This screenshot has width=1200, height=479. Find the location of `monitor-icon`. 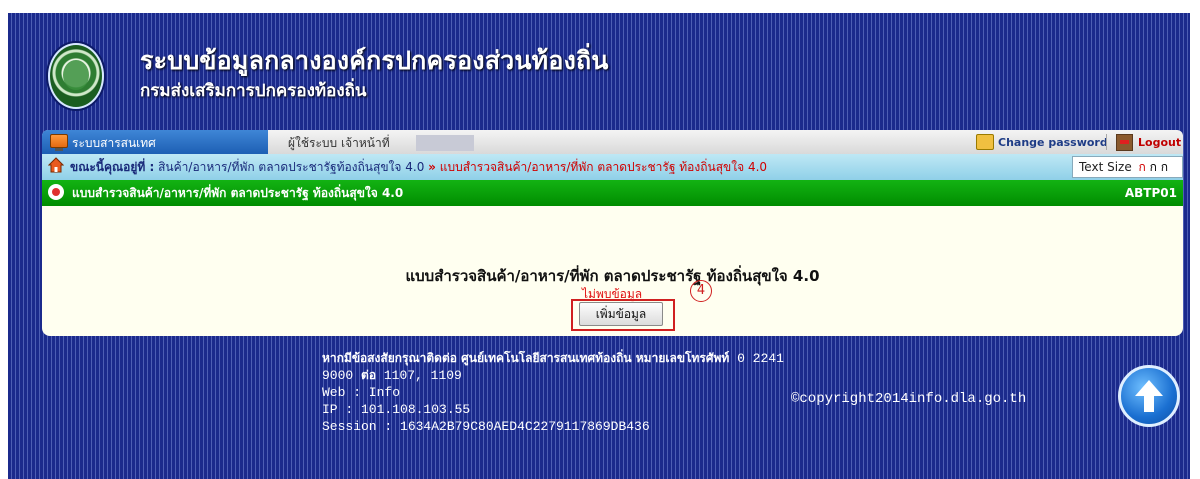

monitor-icon is located at coordinates (59, 142).